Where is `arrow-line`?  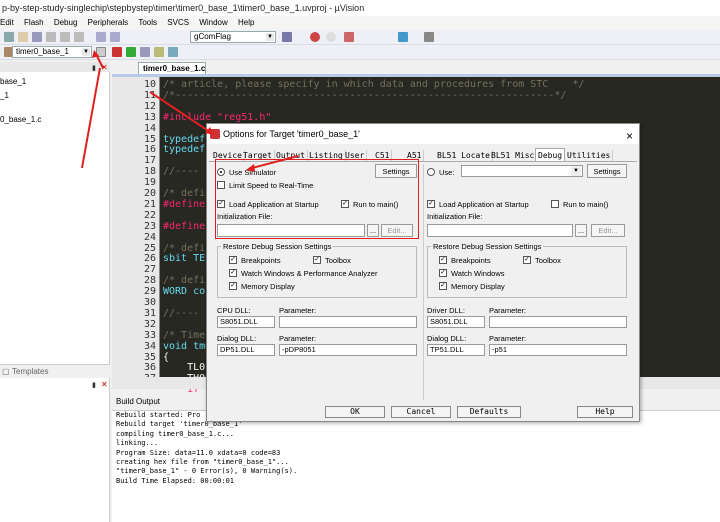 arrow-line is located at coordinates (91, 118).